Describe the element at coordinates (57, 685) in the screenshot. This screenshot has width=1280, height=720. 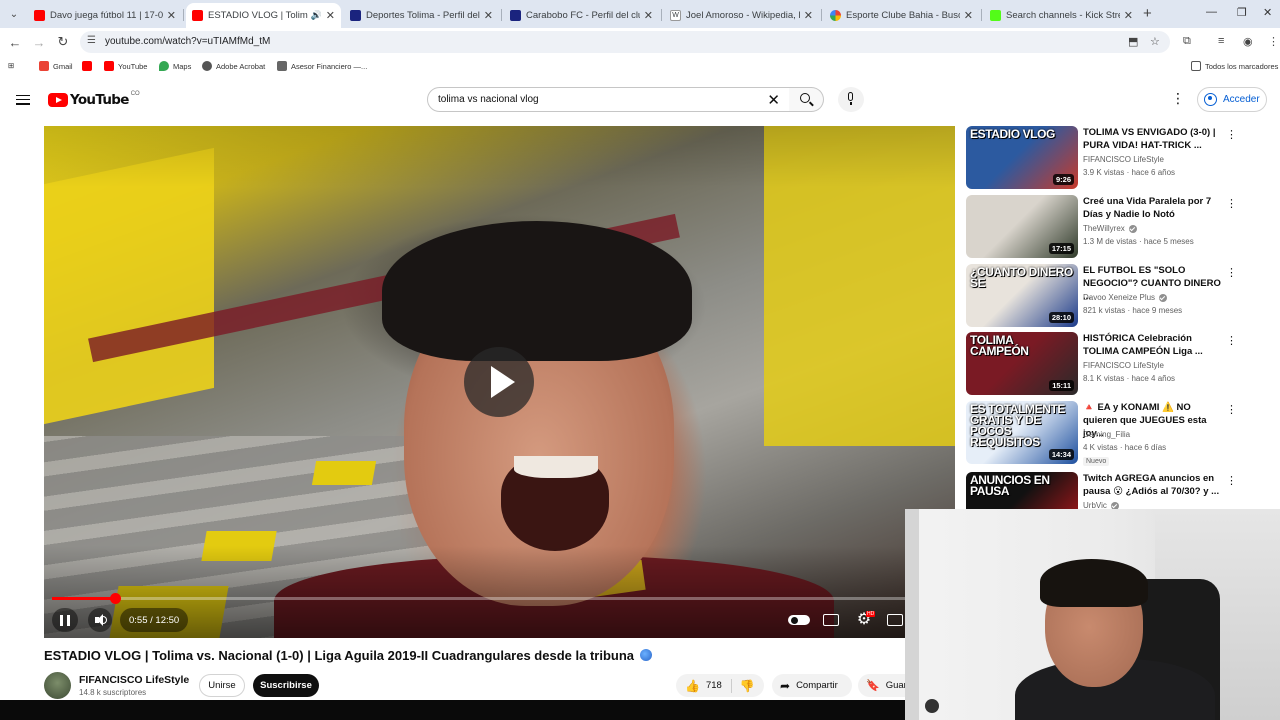
I see `channel-avatar` at that location.